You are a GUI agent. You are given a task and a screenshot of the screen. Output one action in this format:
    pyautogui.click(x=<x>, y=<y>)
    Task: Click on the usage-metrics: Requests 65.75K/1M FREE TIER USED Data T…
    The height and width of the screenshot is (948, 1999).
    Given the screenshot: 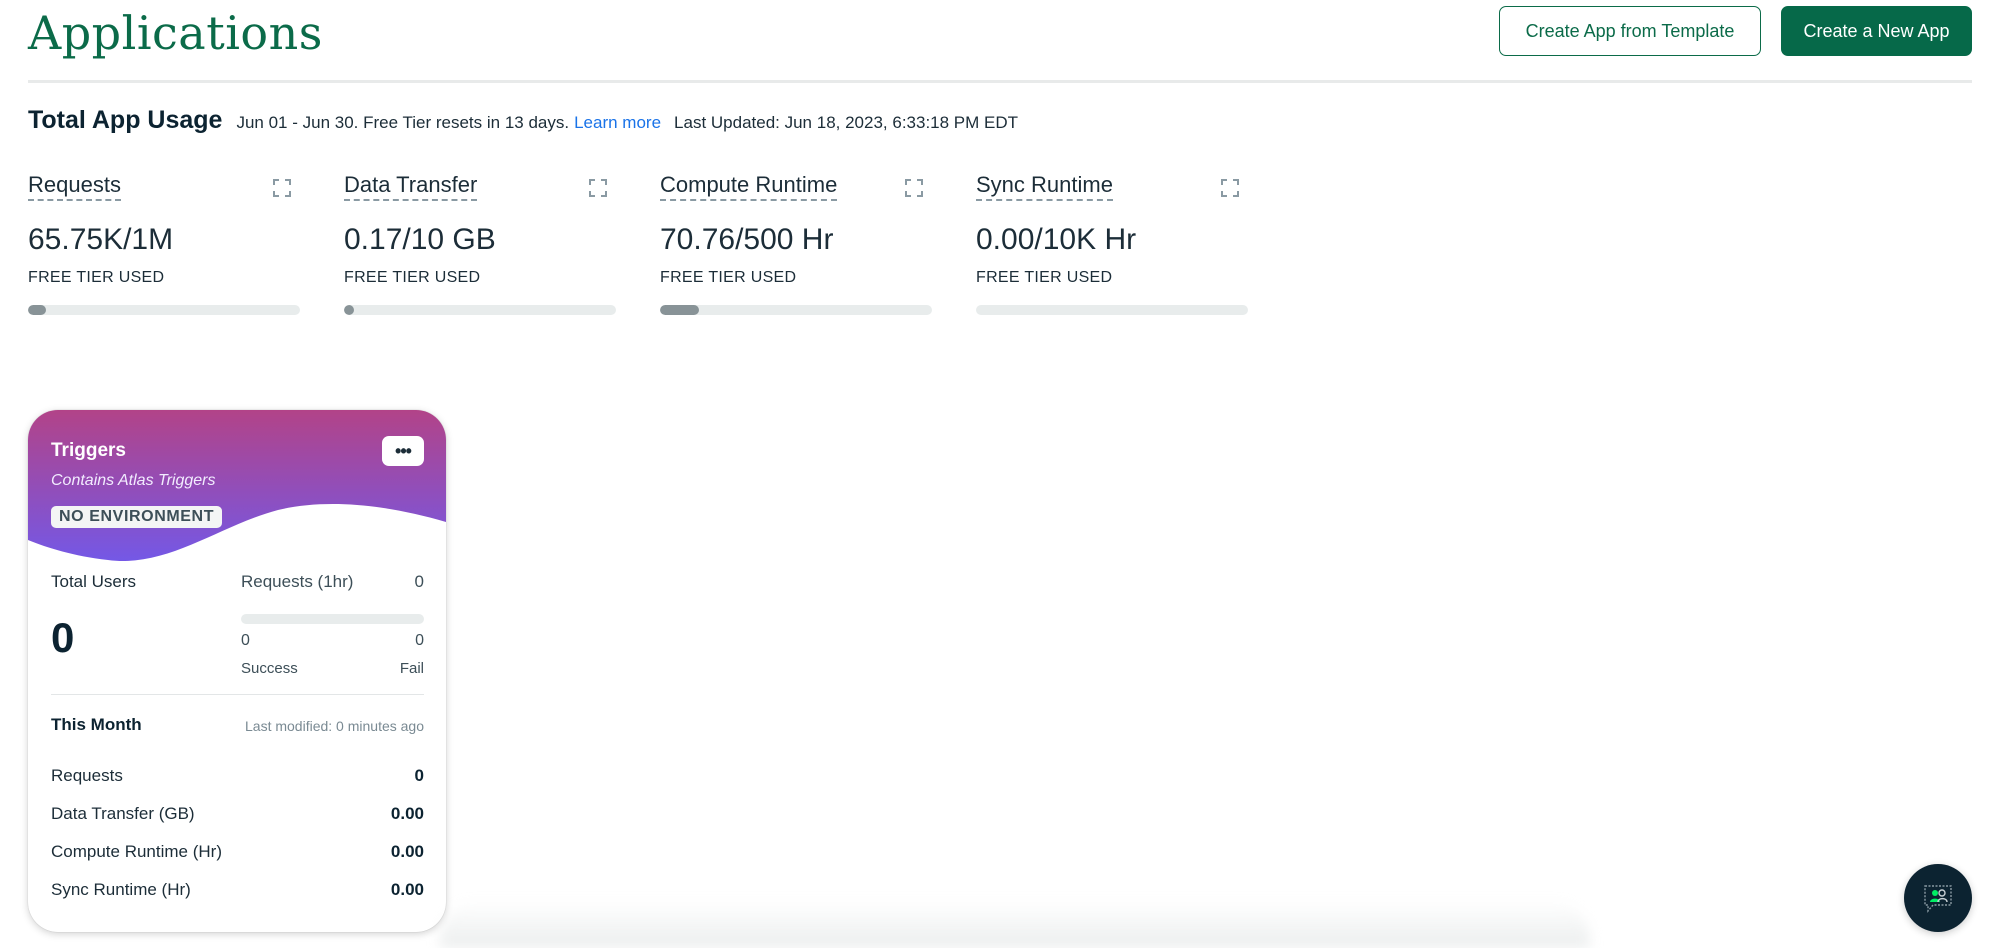 What is the action you would take?
    pyautogui.click(x=660, y=243)
    